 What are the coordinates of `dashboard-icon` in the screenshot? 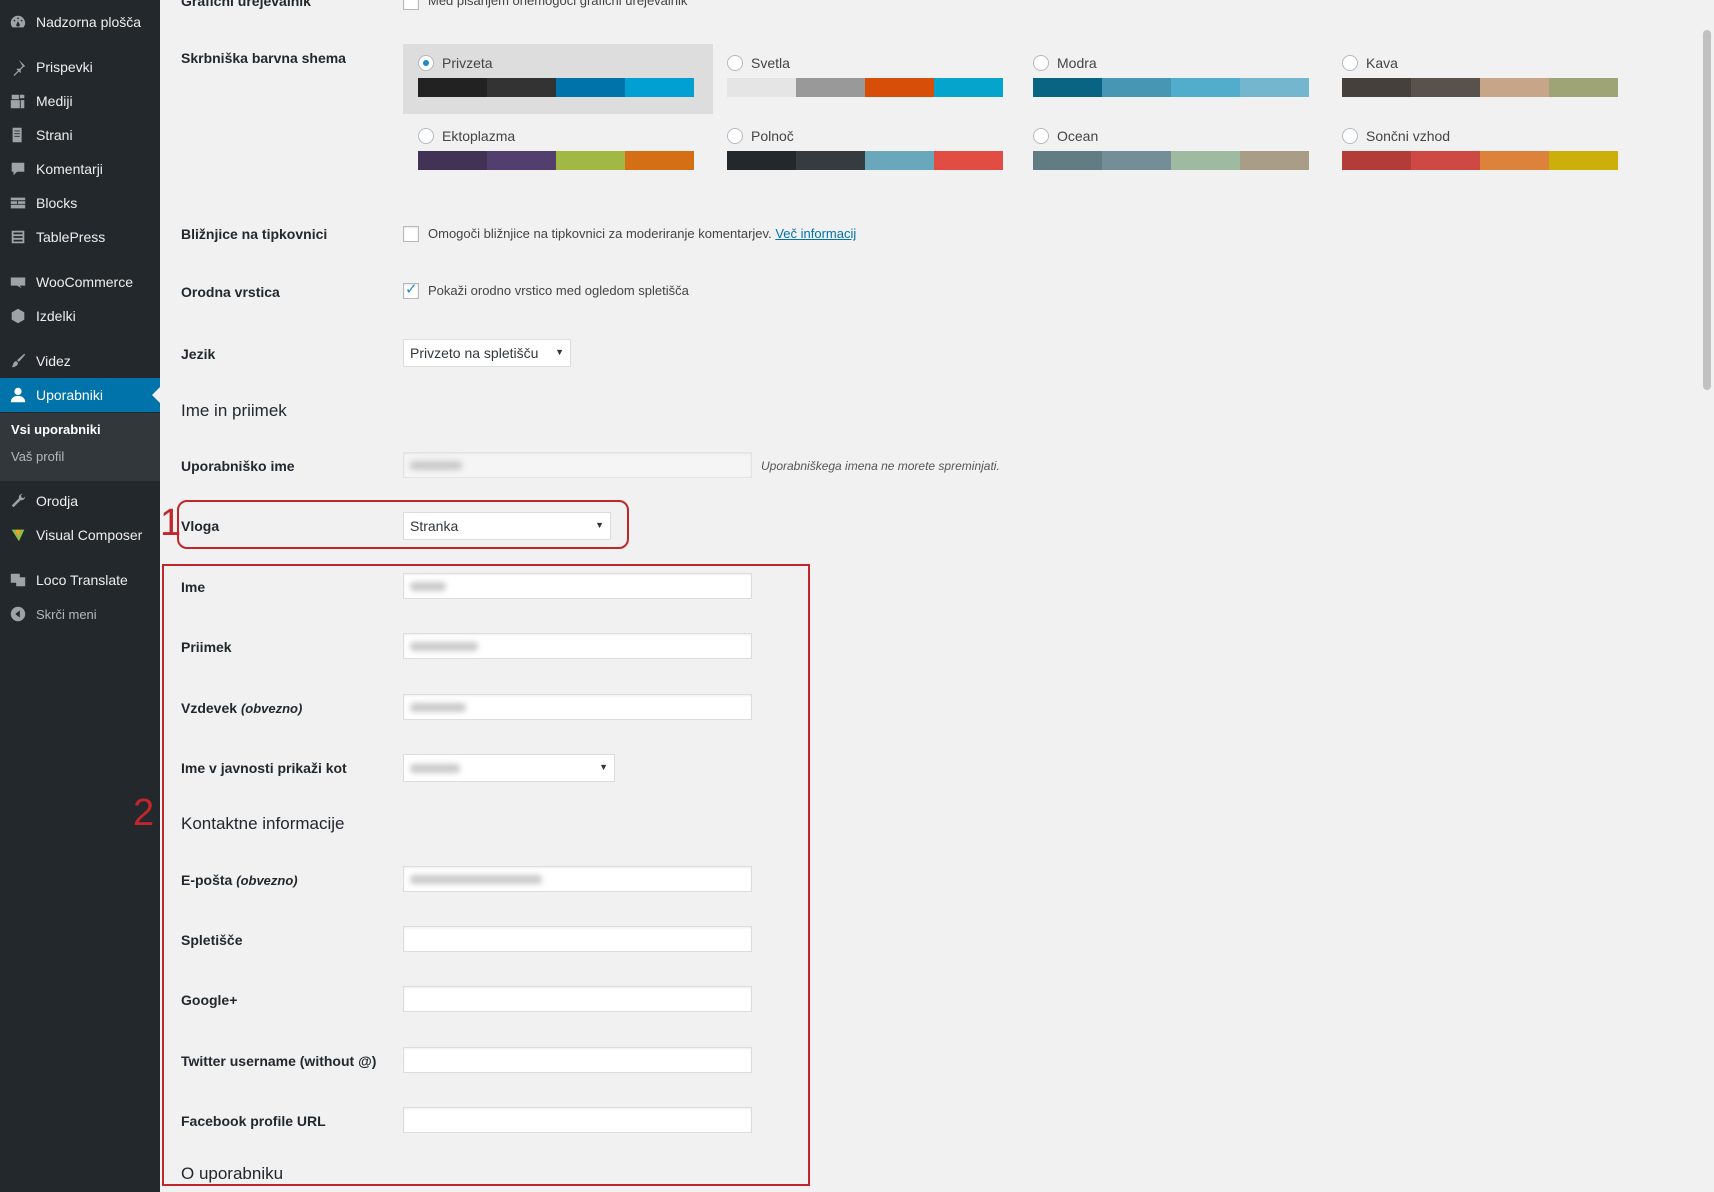 It's located at (18, 22).